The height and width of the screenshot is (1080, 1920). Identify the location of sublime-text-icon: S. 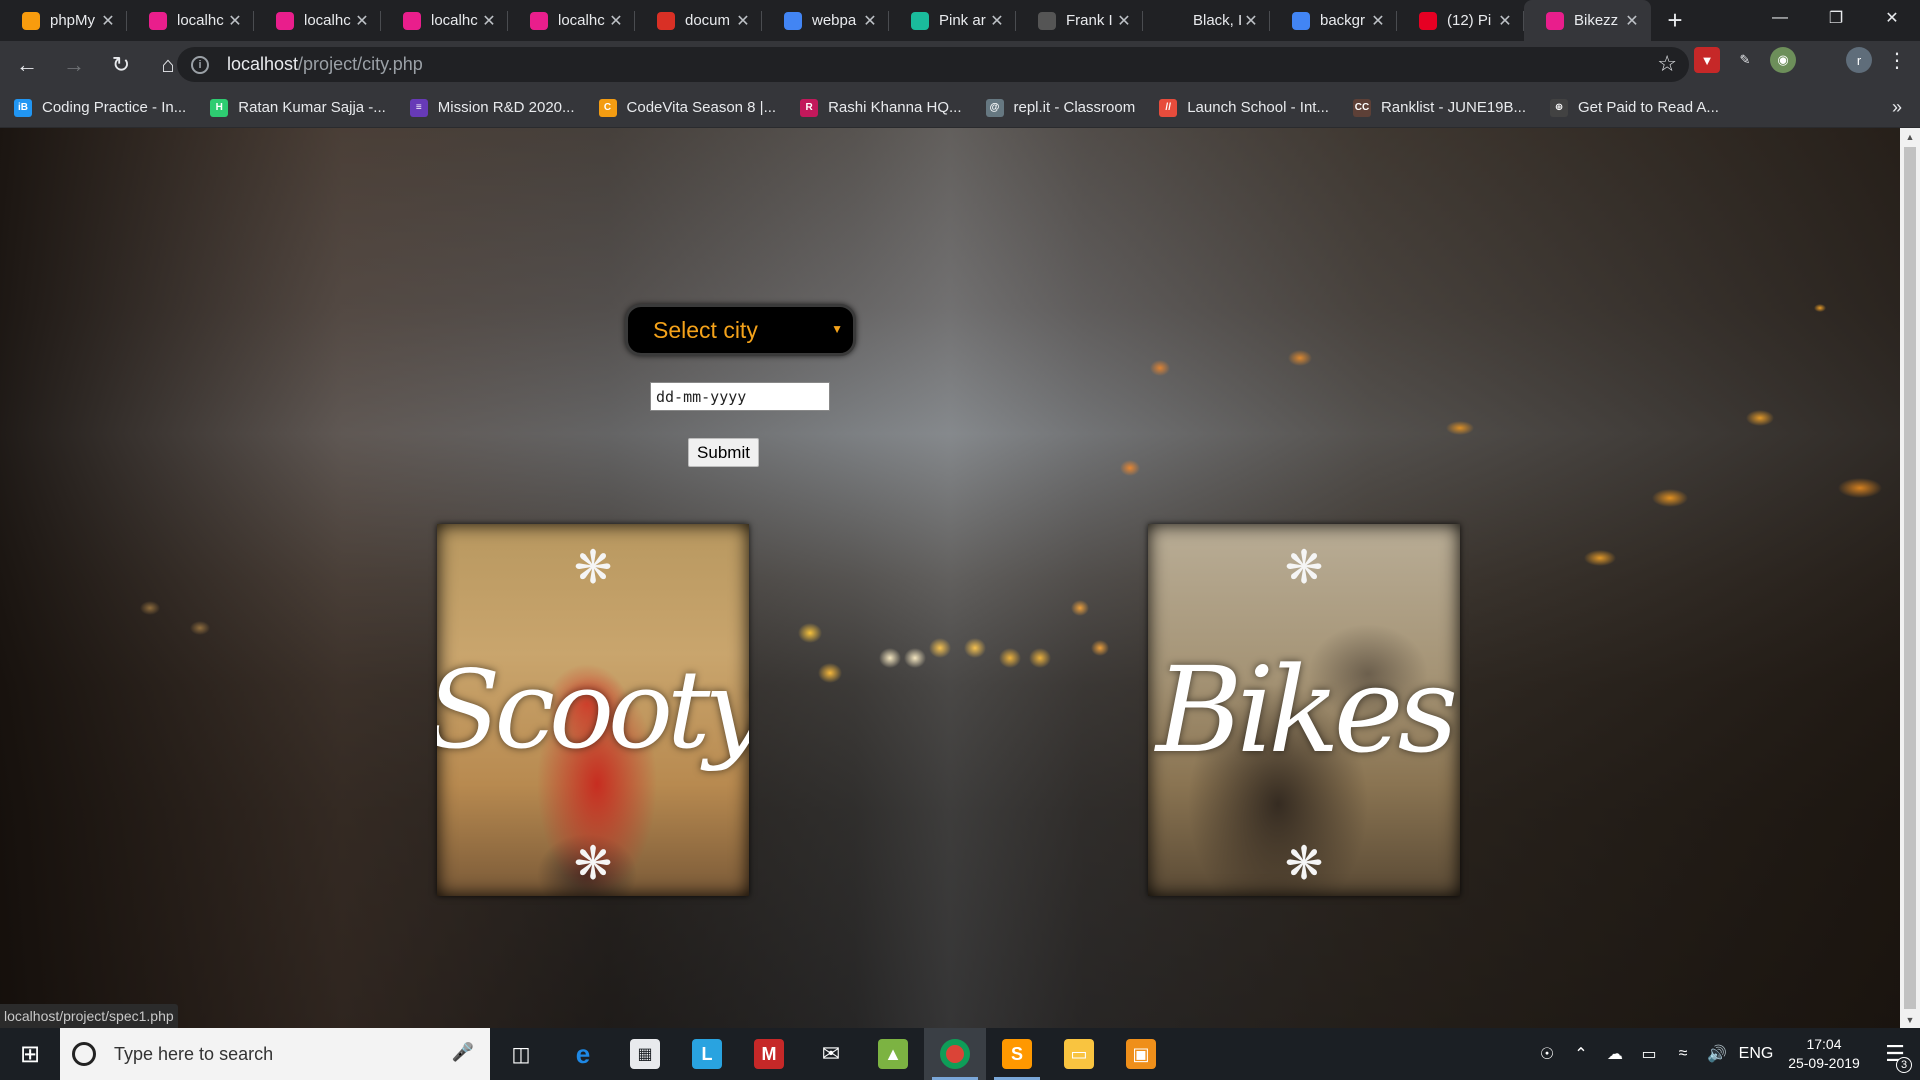
(1017, 1054).